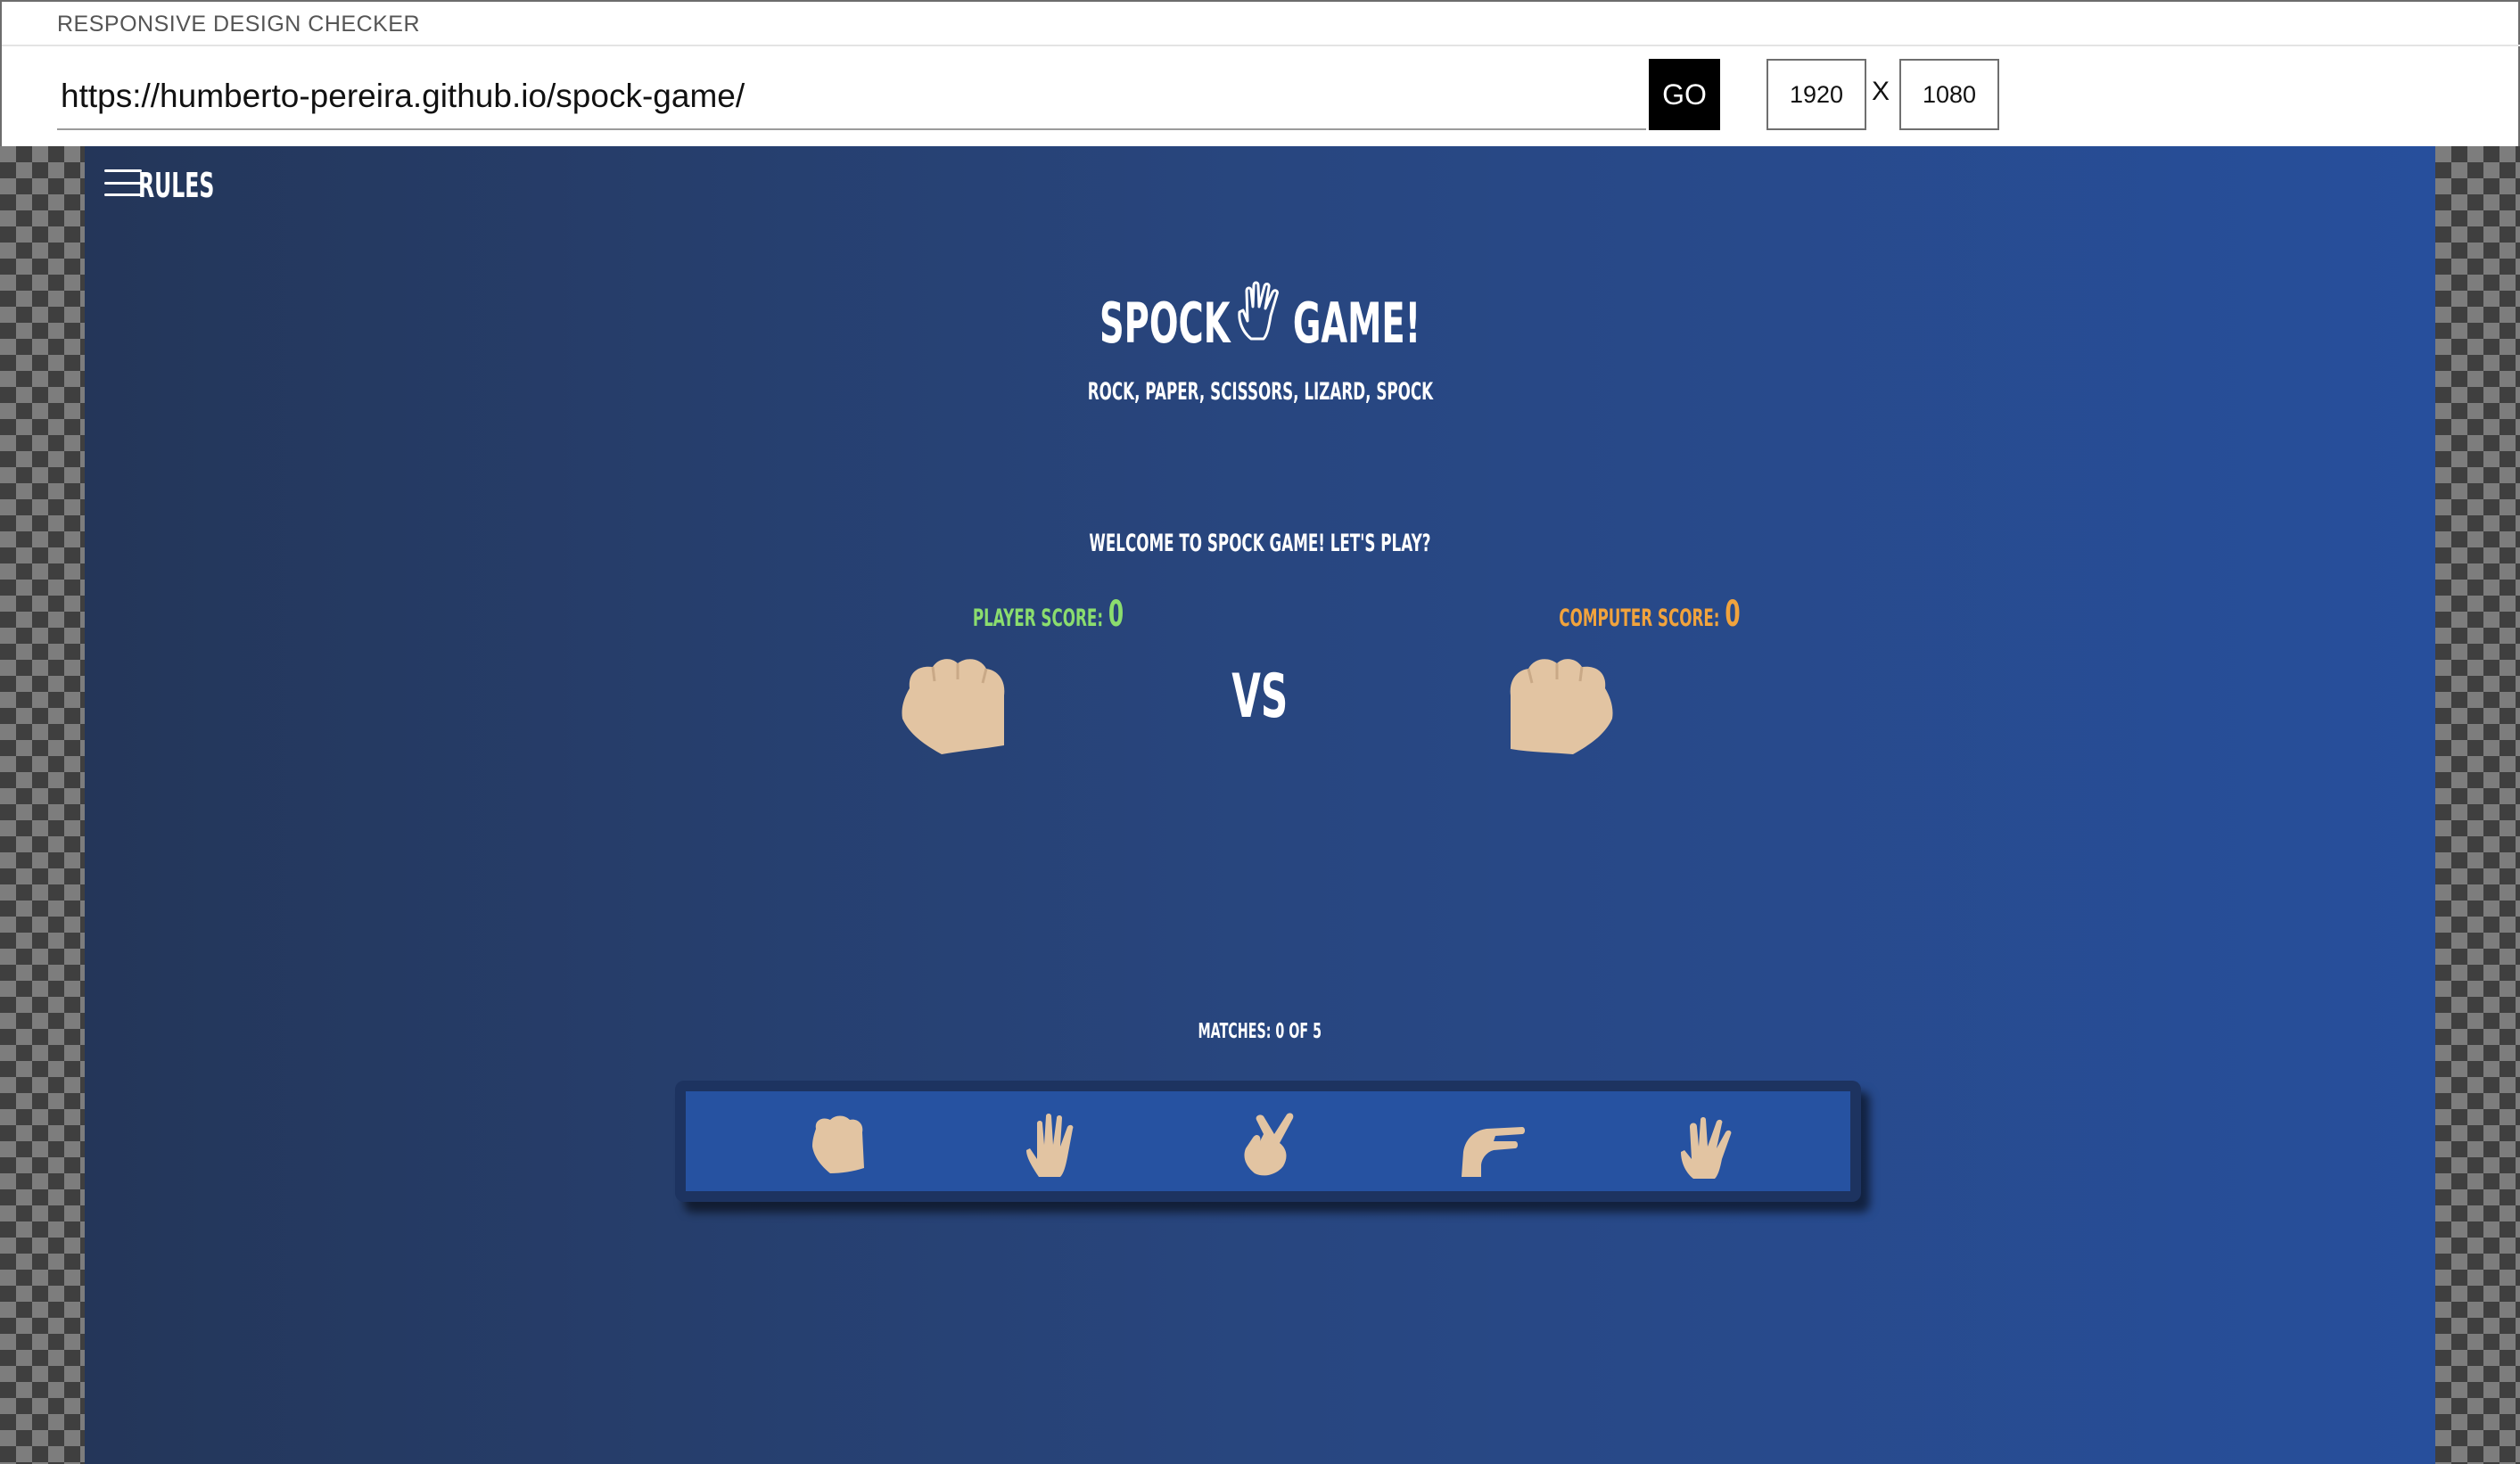 The width and height of the screenshot is (2520, 1464). I want to click on spock-button, so click(1709, 1145).